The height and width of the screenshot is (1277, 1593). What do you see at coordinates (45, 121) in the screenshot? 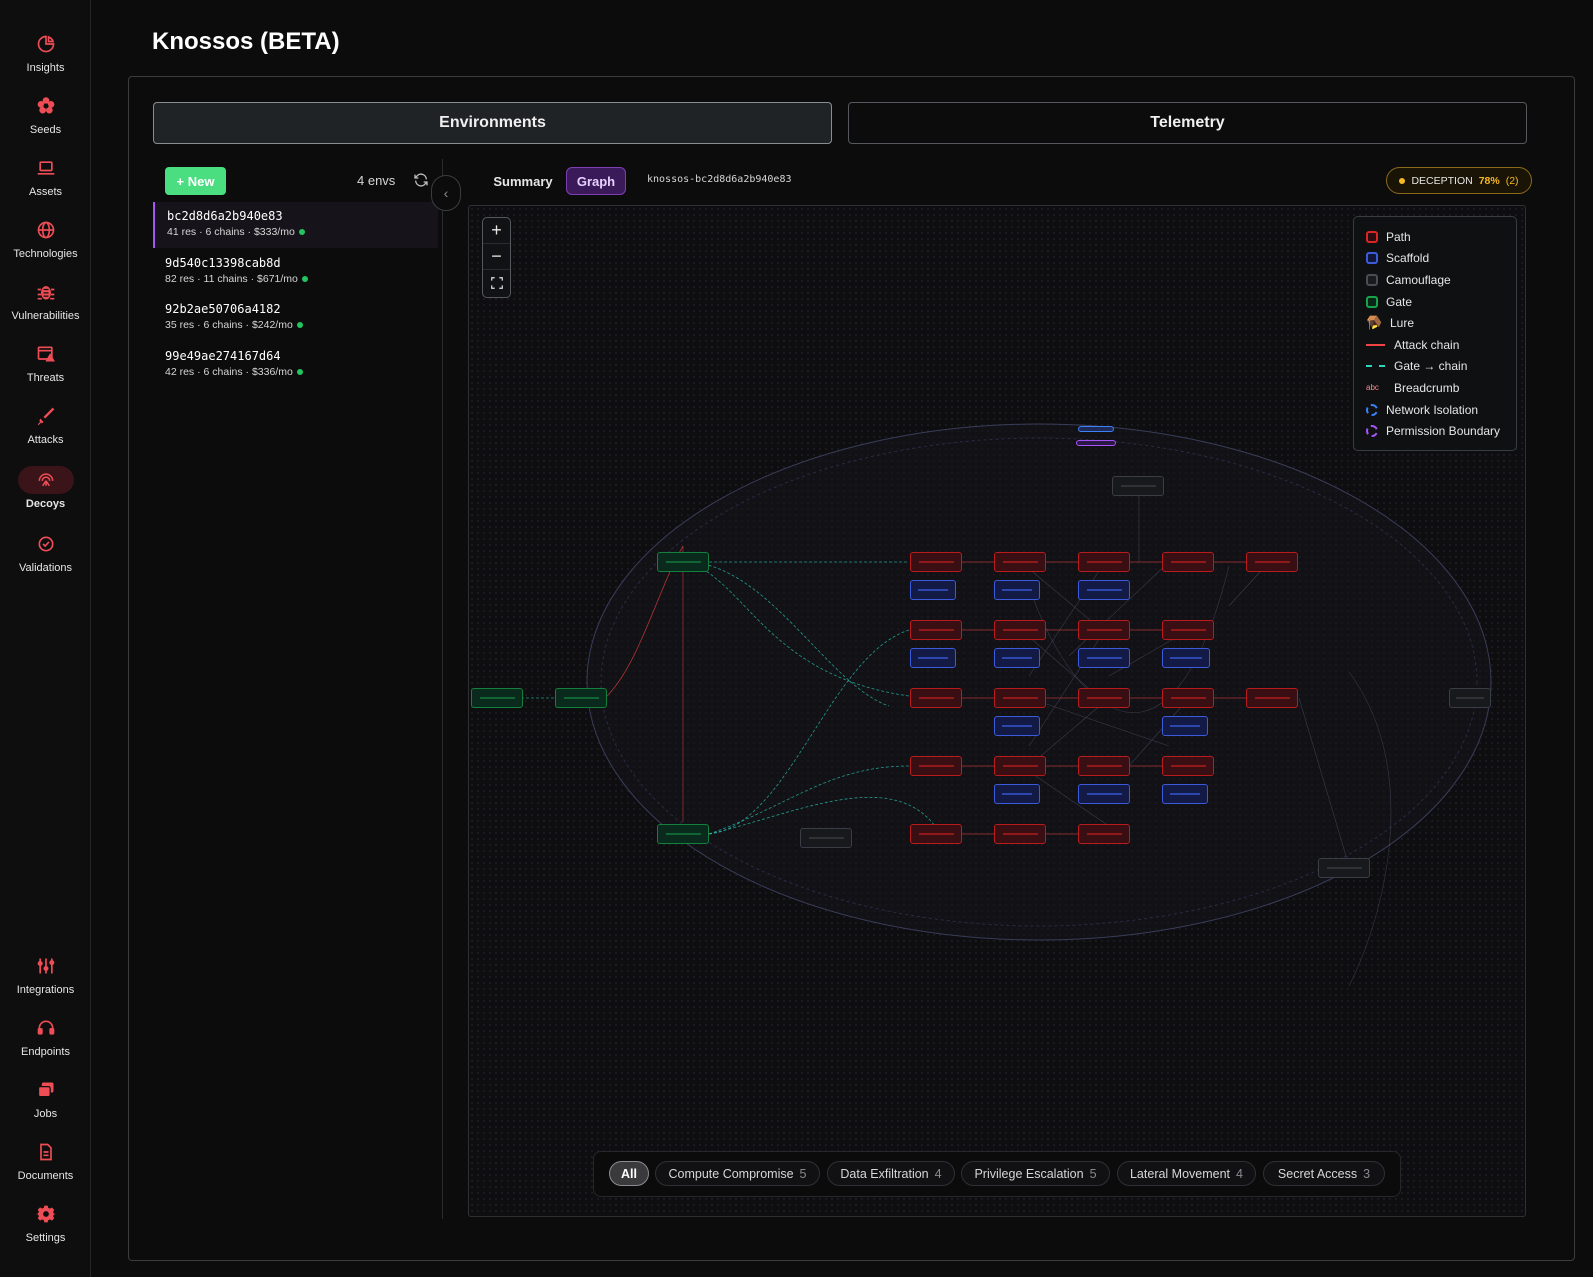
I see `sidebar-item-seeds: Seeds` at bounding box center [45, 121].